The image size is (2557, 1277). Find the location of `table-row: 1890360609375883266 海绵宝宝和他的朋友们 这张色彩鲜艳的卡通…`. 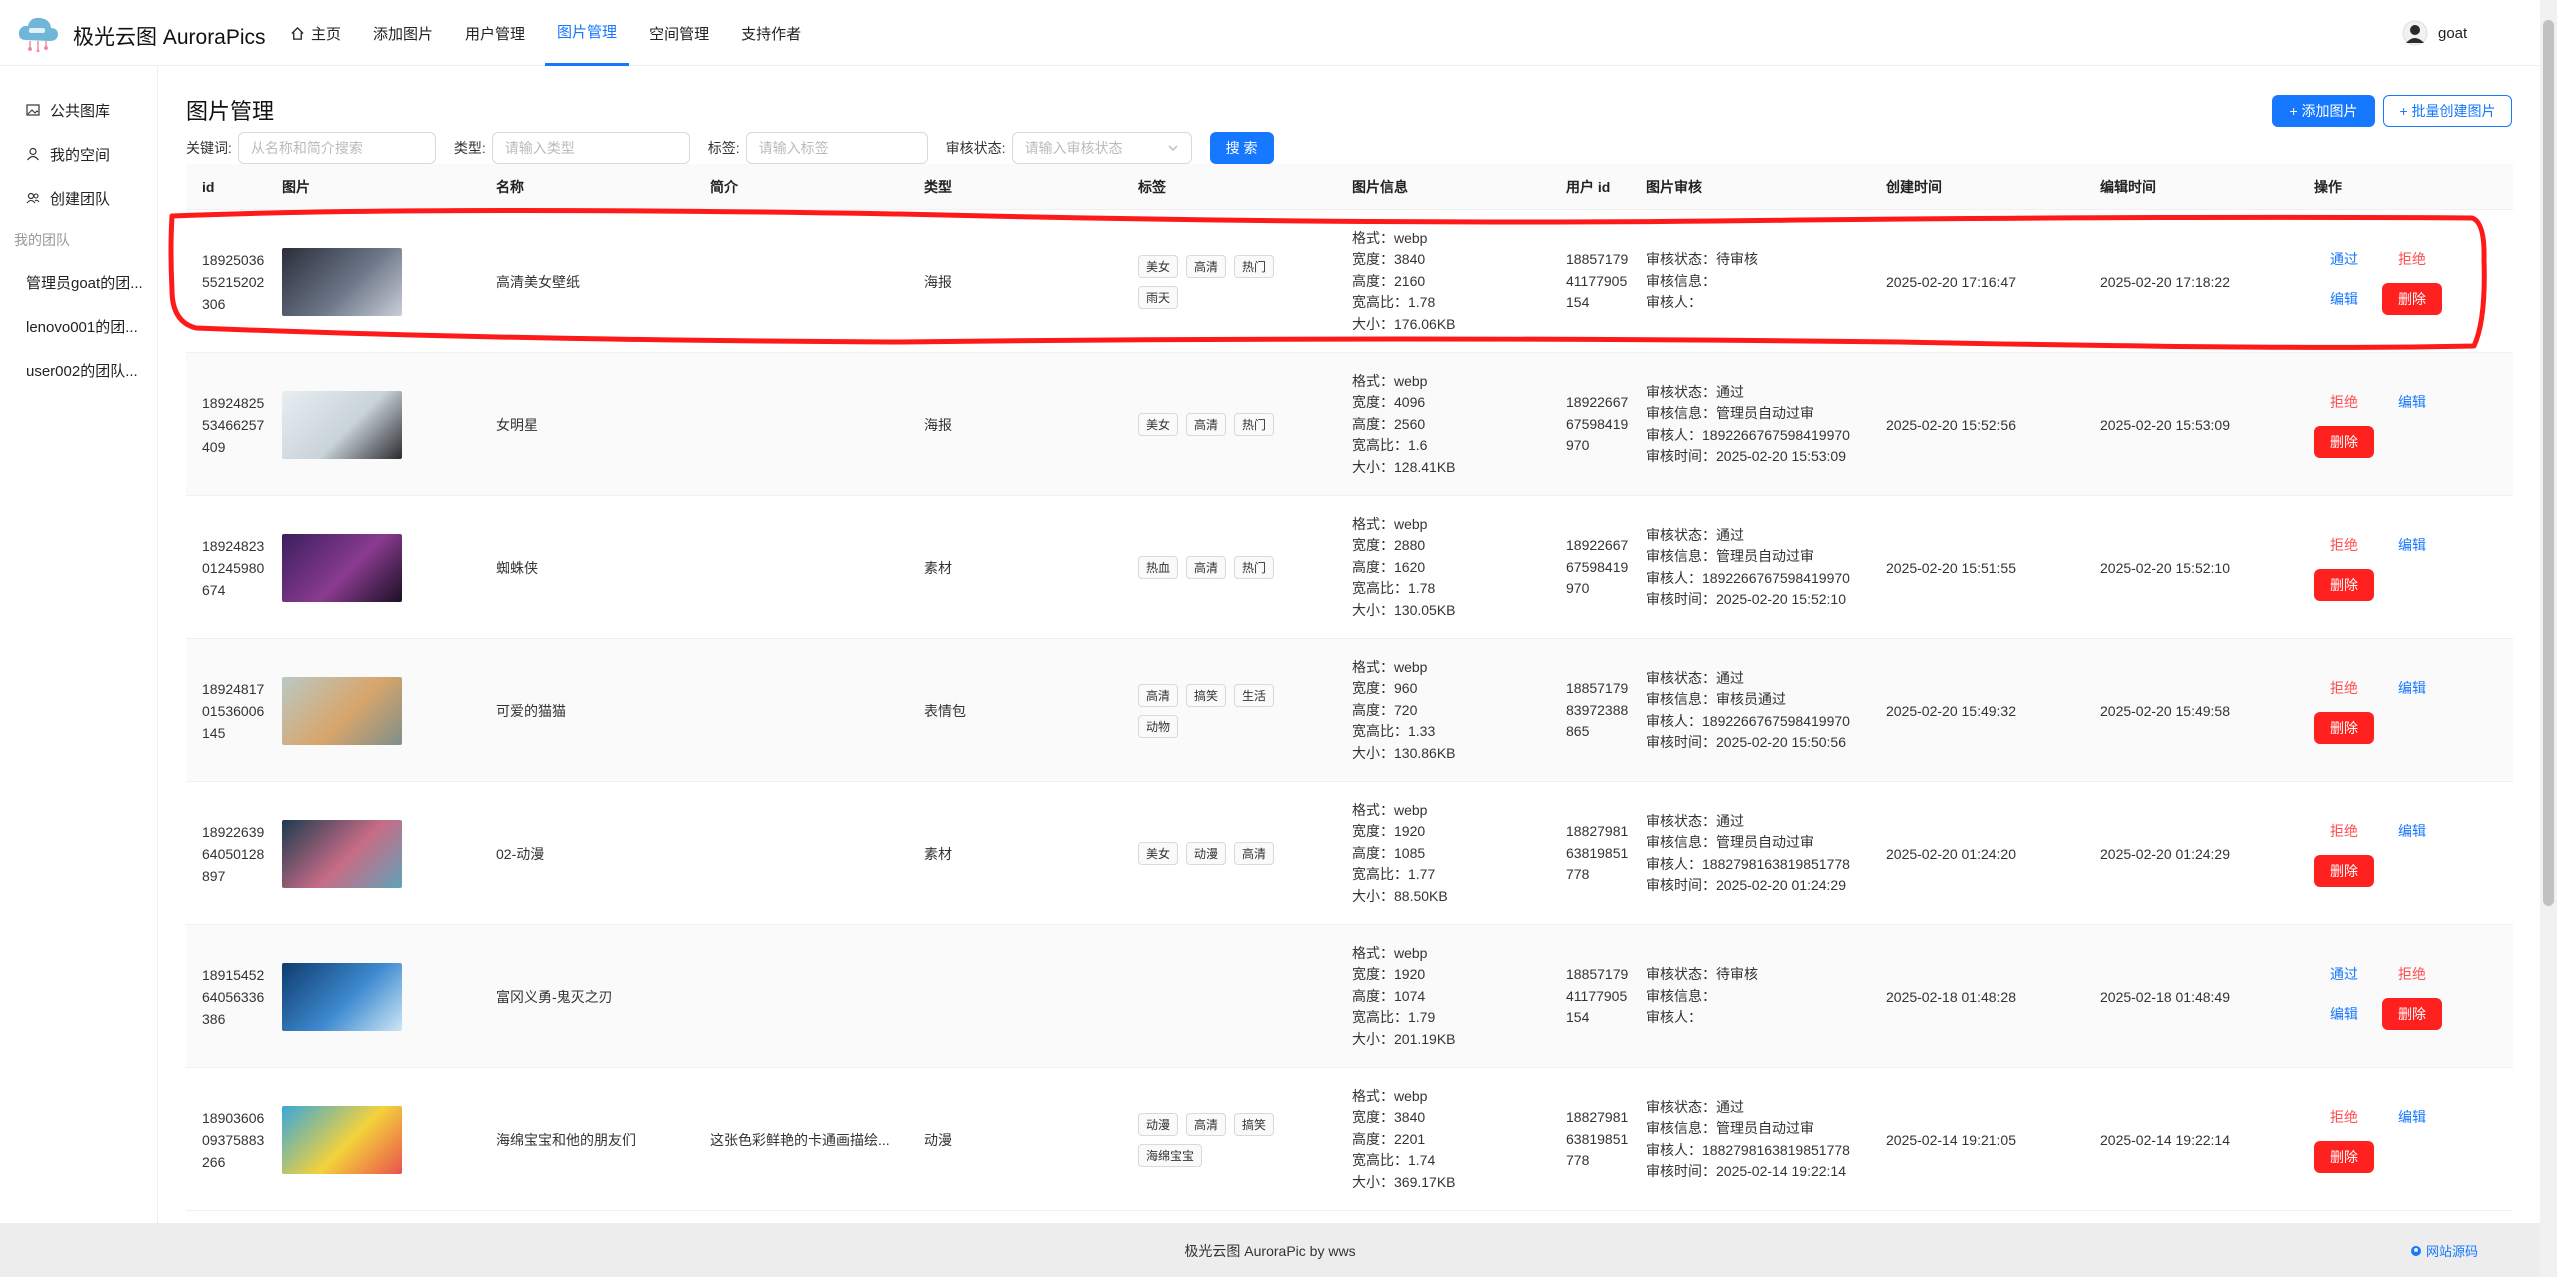

table-row: 1890360609375883266 海绵宝宝和他的朋友们 这张色彩鲜艳的卡通… is located at coordinates (1349, 1139).